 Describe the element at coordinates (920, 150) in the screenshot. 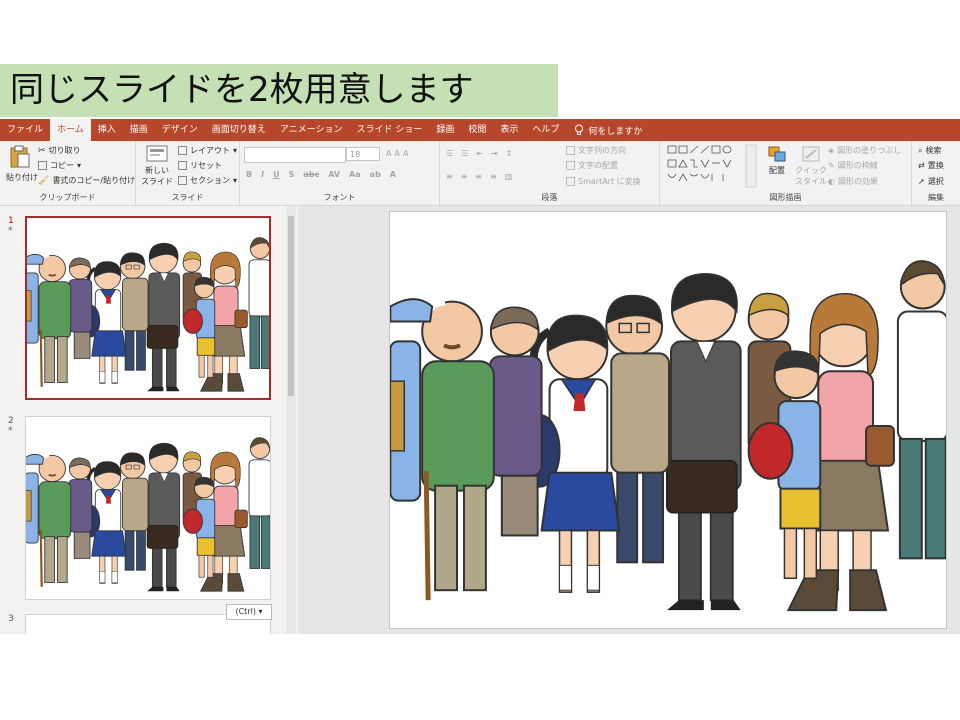

I see `search-icon: ⌕` at that location.